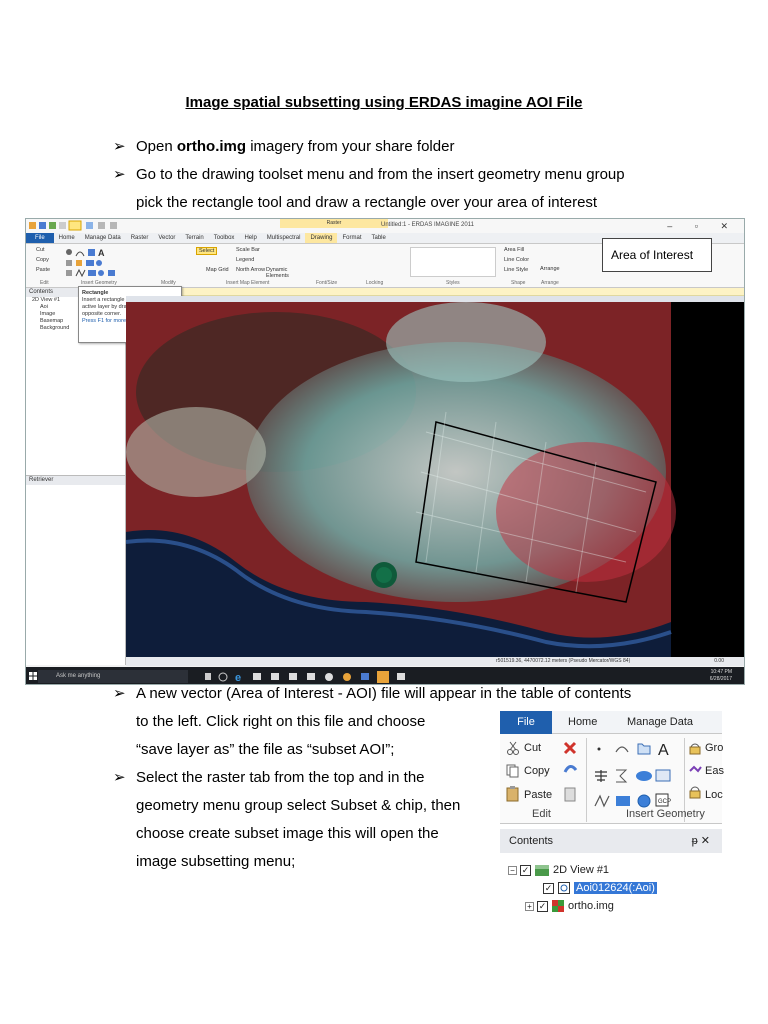 The width and height of the screenshot is (768, 1024). I want to click on inset-tab-file: File, so click(526, 722).